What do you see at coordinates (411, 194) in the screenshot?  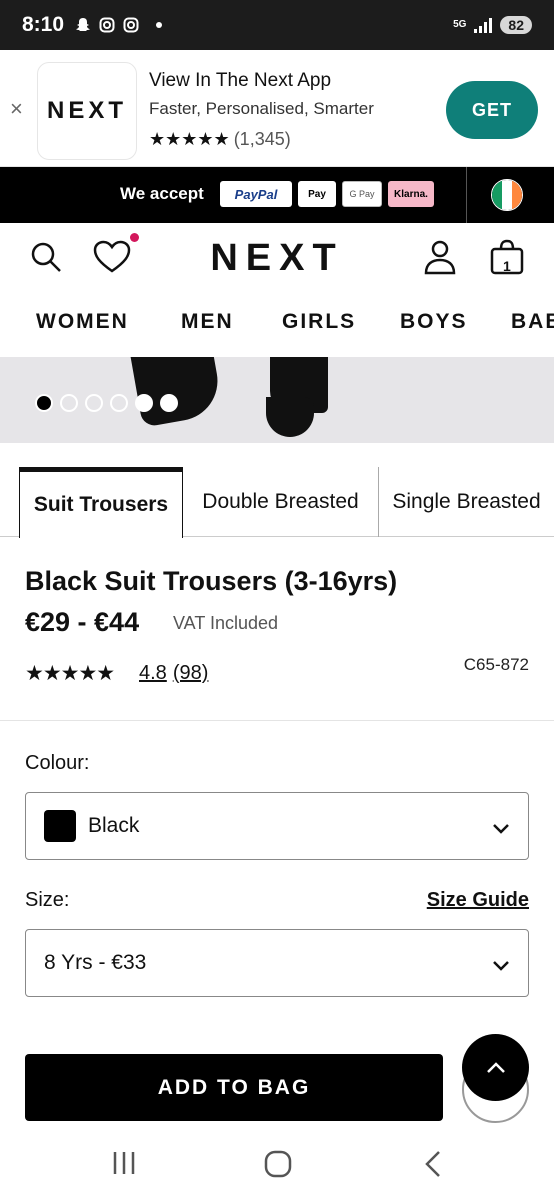 I see `klarna-logo: Klarna.` at bounding box center [411, 194].